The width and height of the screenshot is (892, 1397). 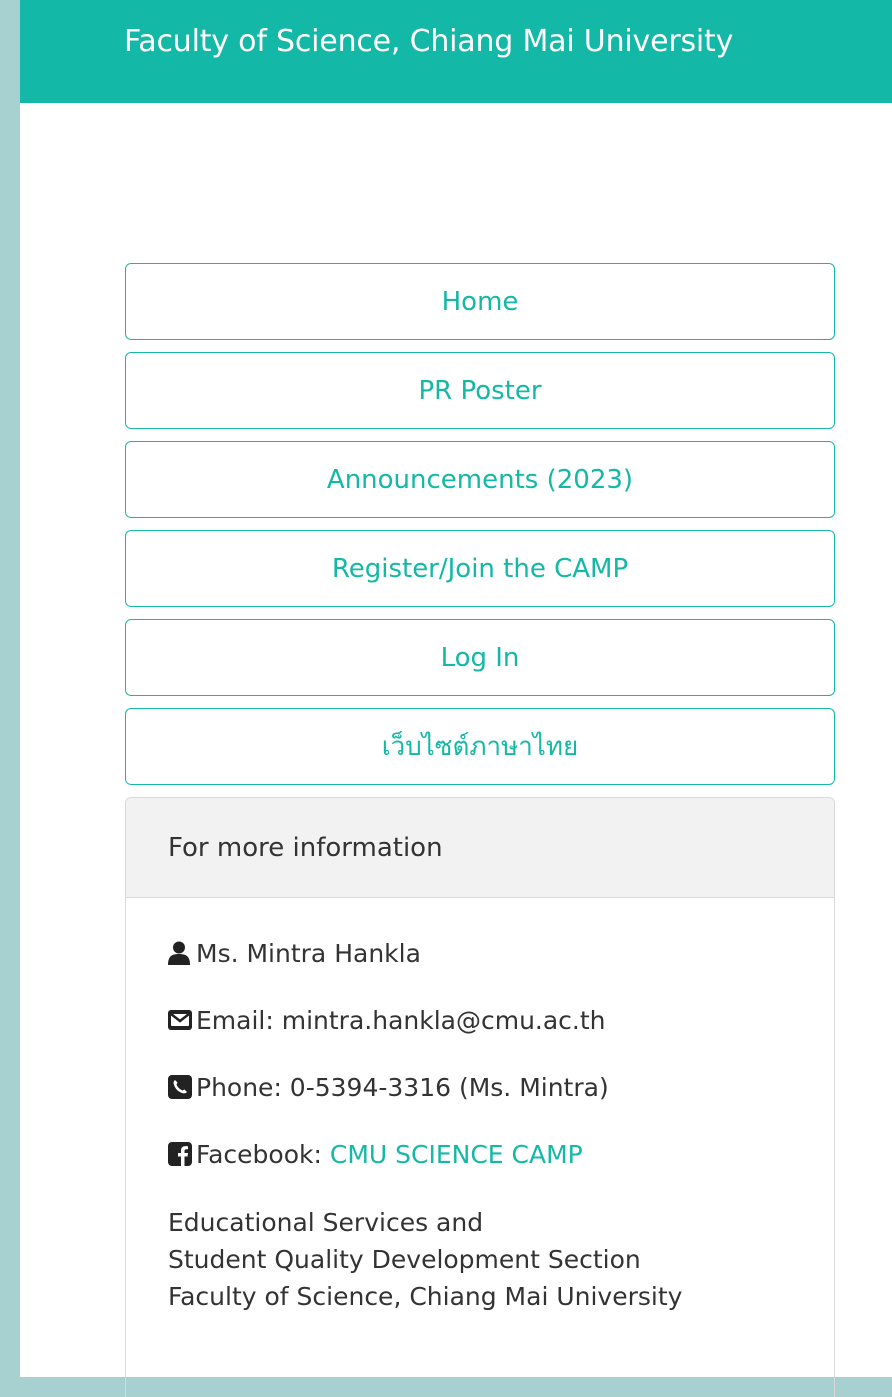 What do you see at coordinates (480, 568) in the screenshot?
I see `nav-register-button: Register/Join the CAMP` at bounding box center [480, 568].